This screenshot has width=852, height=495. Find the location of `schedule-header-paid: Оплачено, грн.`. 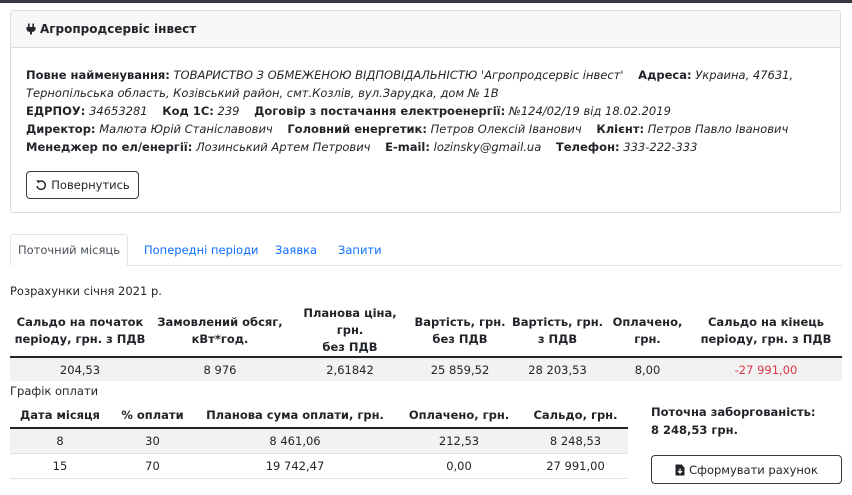

schedule-header-paid: Оплачено, грн. is located at coordinates (459, 416).